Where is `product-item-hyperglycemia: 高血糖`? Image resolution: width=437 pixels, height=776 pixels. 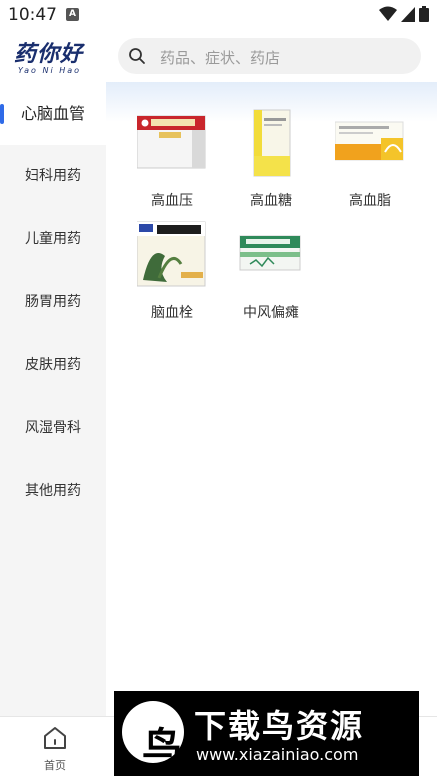 product-item-hyperglycemia: 高血糖 is located at coordinates (271, 163).